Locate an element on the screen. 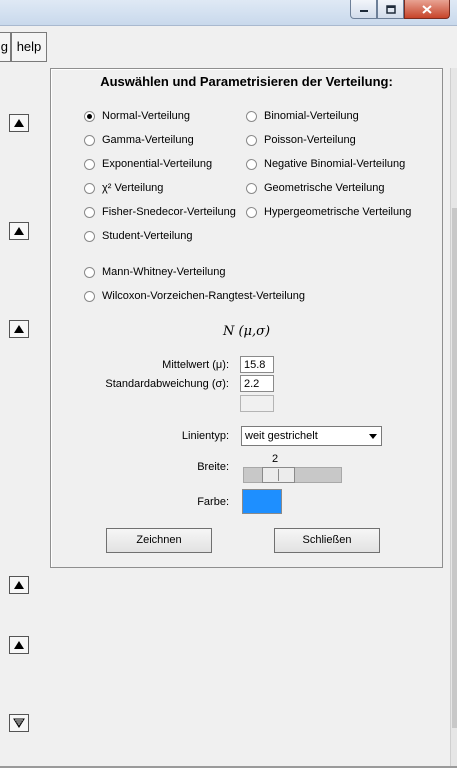 The width and height of the screenshot is (457, 768). width-slider-handle is located at coordinates (278, 475).